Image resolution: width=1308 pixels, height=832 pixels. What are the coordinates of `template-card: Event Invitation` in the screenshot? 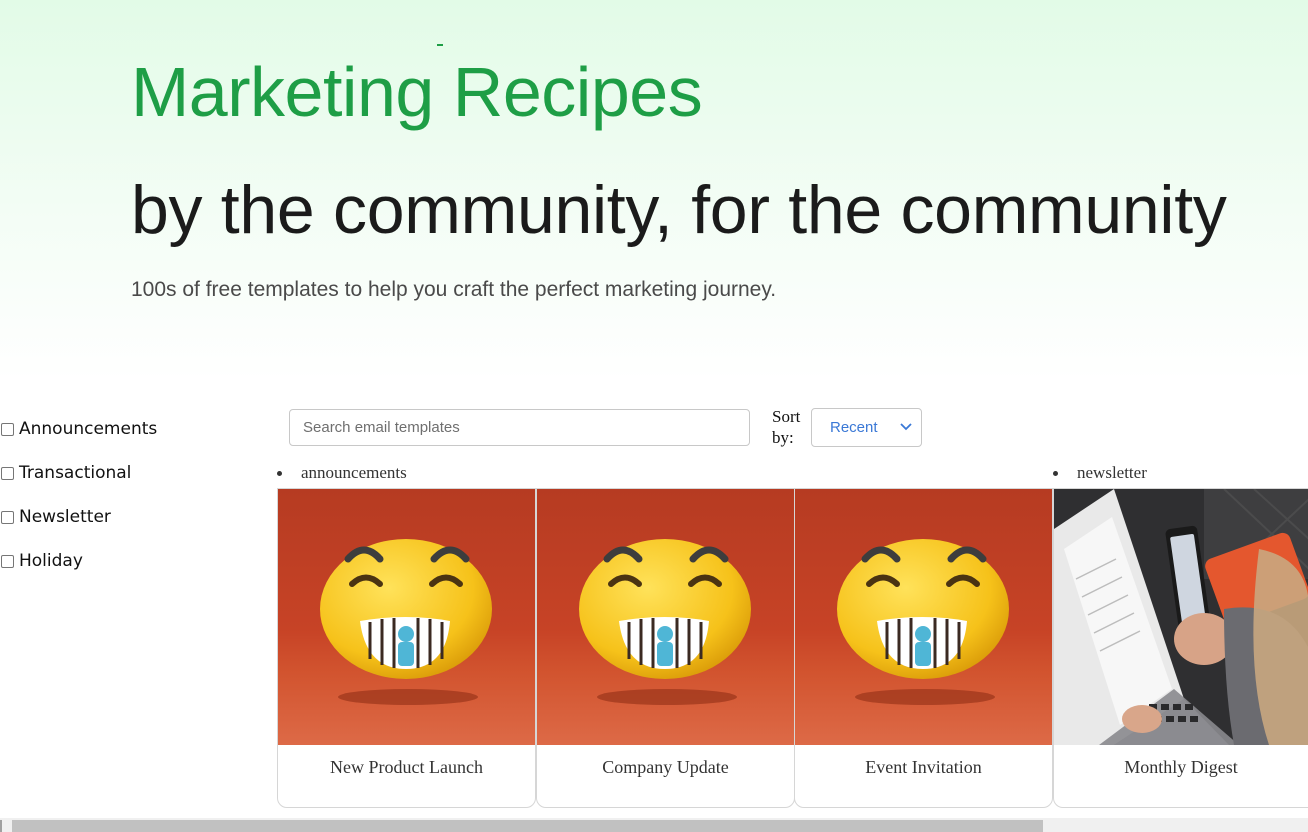 It's located at (923, 648).